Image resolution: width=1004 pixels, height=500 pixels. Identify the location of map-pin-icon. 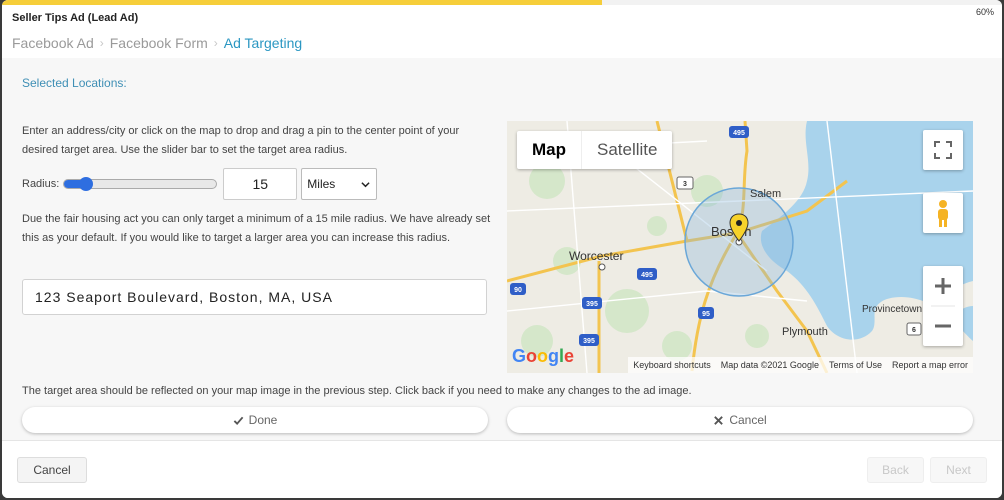
(739, 228).